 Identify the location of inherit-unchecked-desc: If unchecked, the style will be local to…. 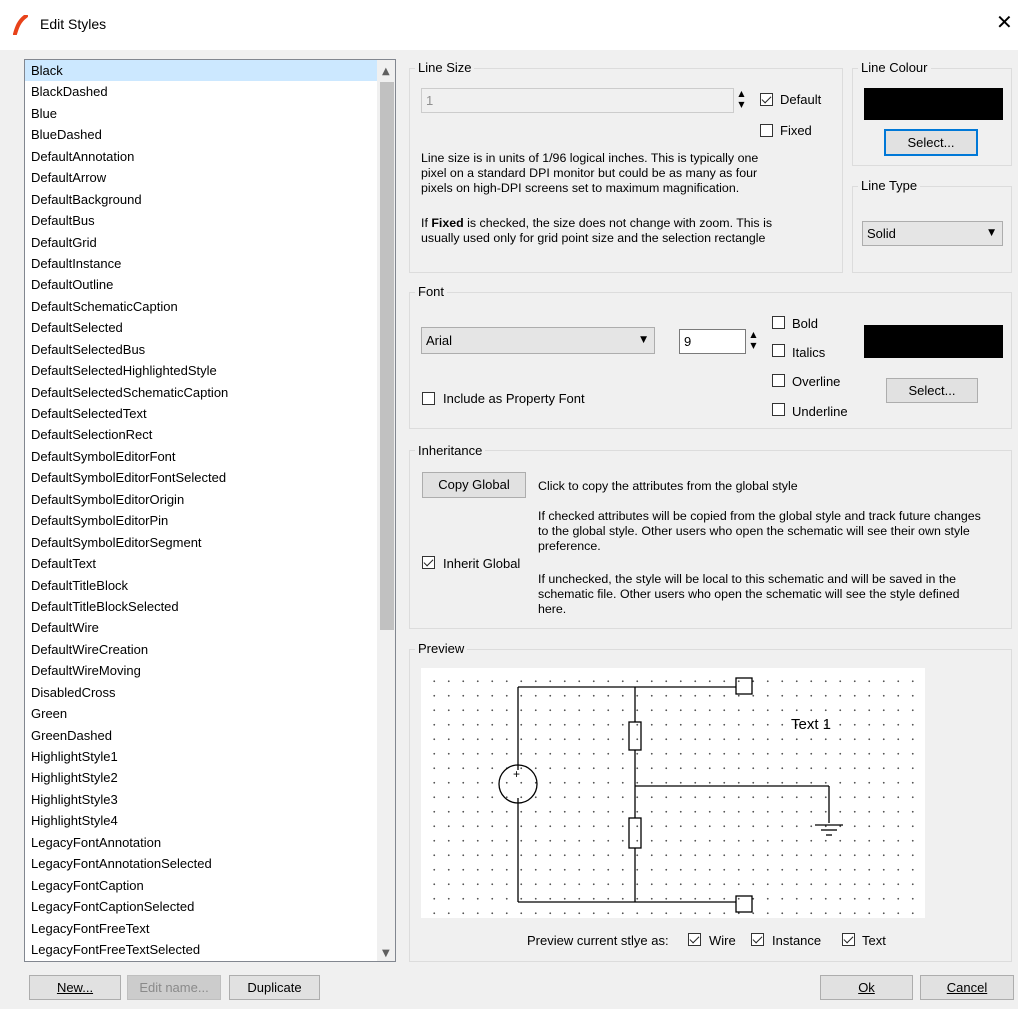
(749, 594).